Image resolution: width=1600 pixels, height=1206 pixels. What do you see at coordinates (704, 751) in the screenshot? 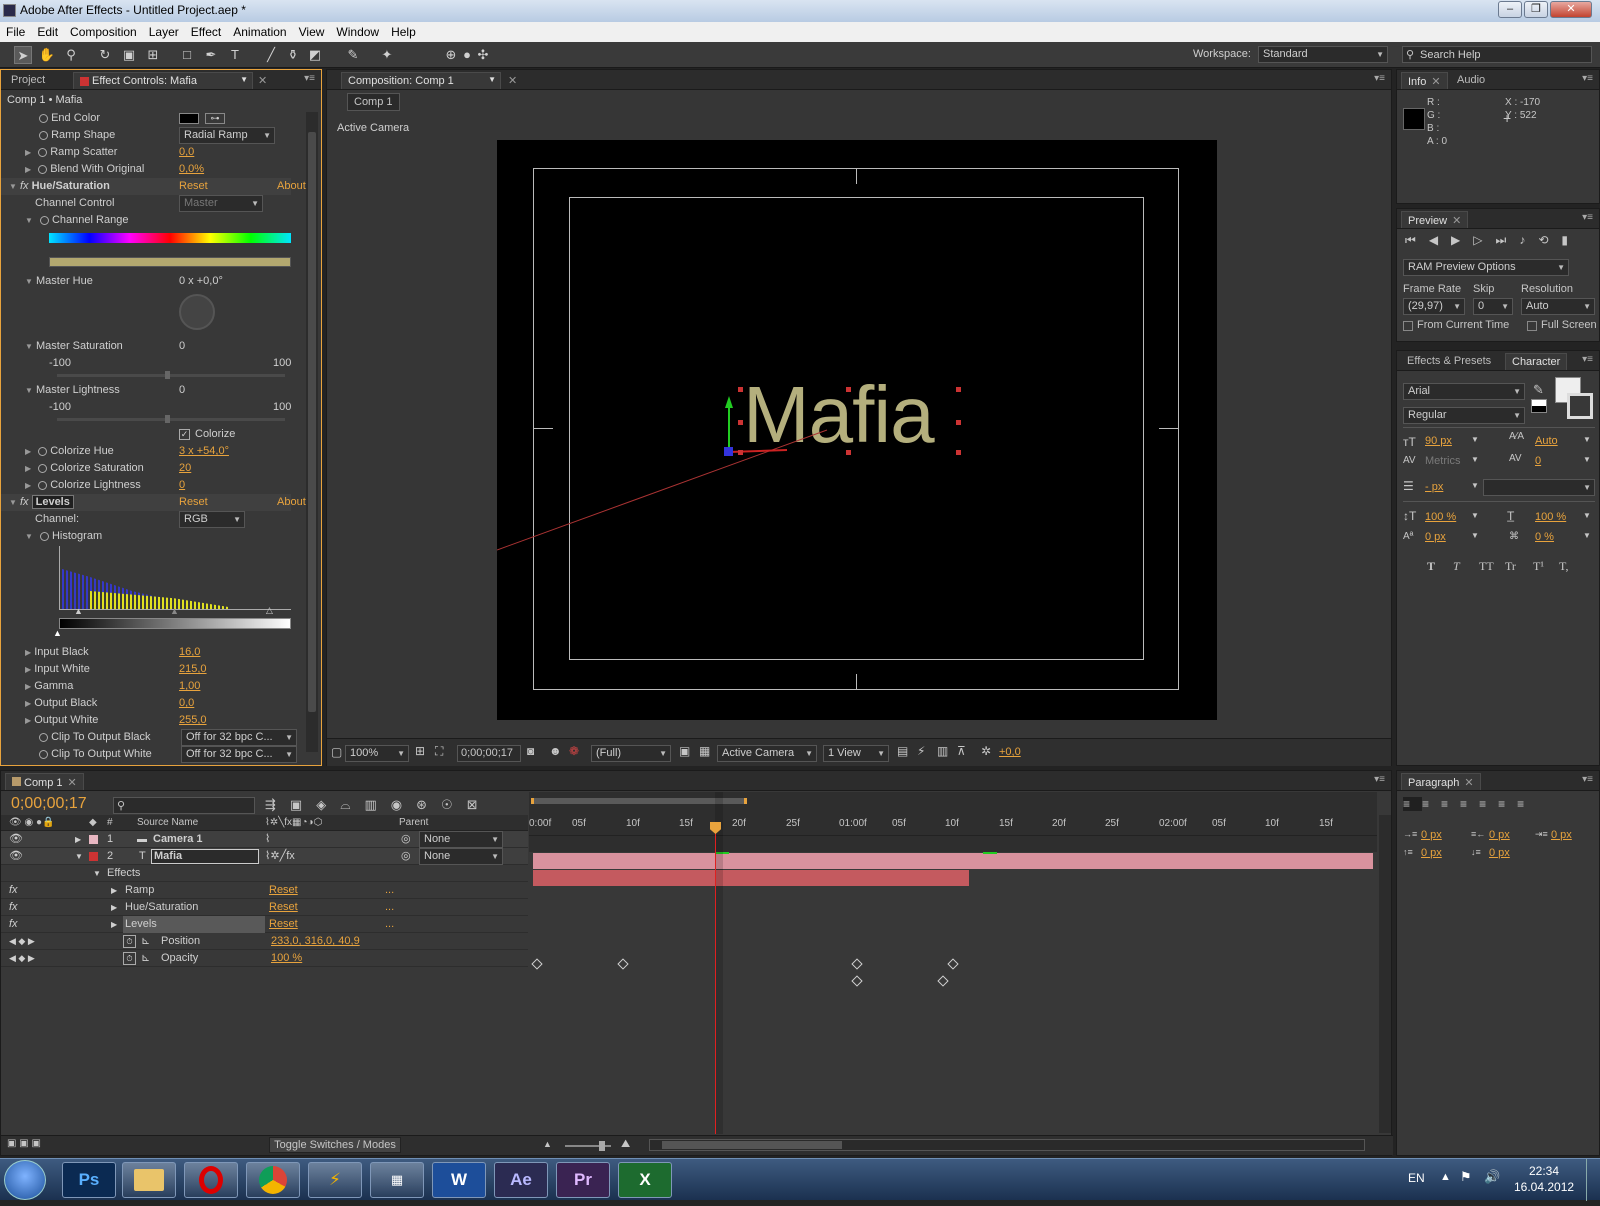
I see `transparency-grid-icon: ▦` at bounding box center [704, 751].